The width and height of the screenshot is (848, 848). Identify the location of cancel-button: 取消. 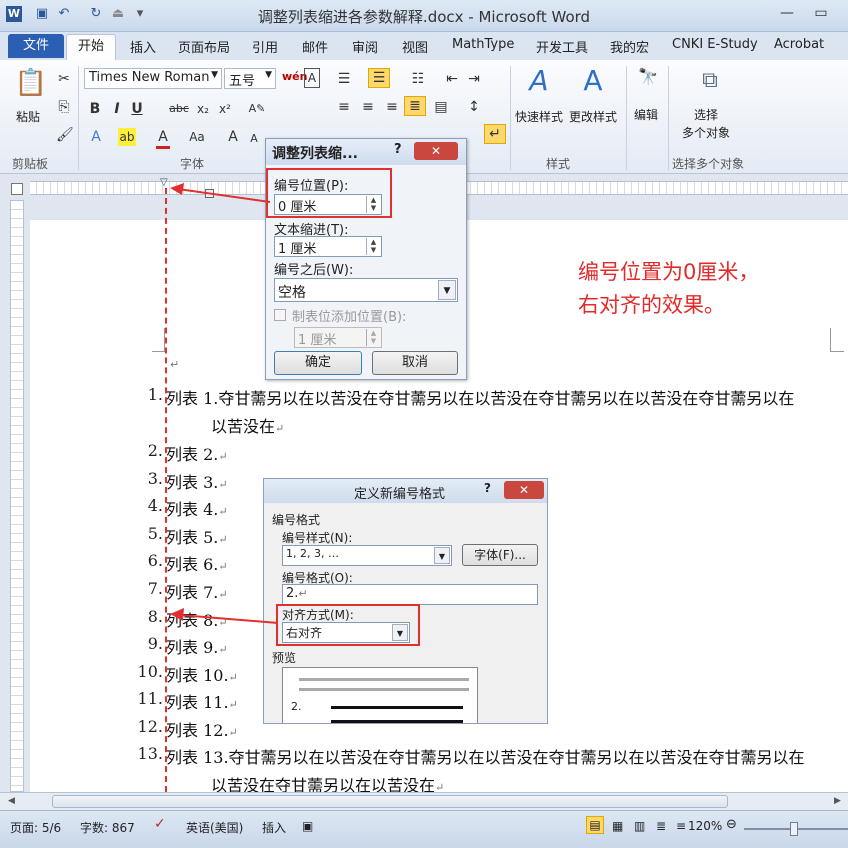
(415, 363).